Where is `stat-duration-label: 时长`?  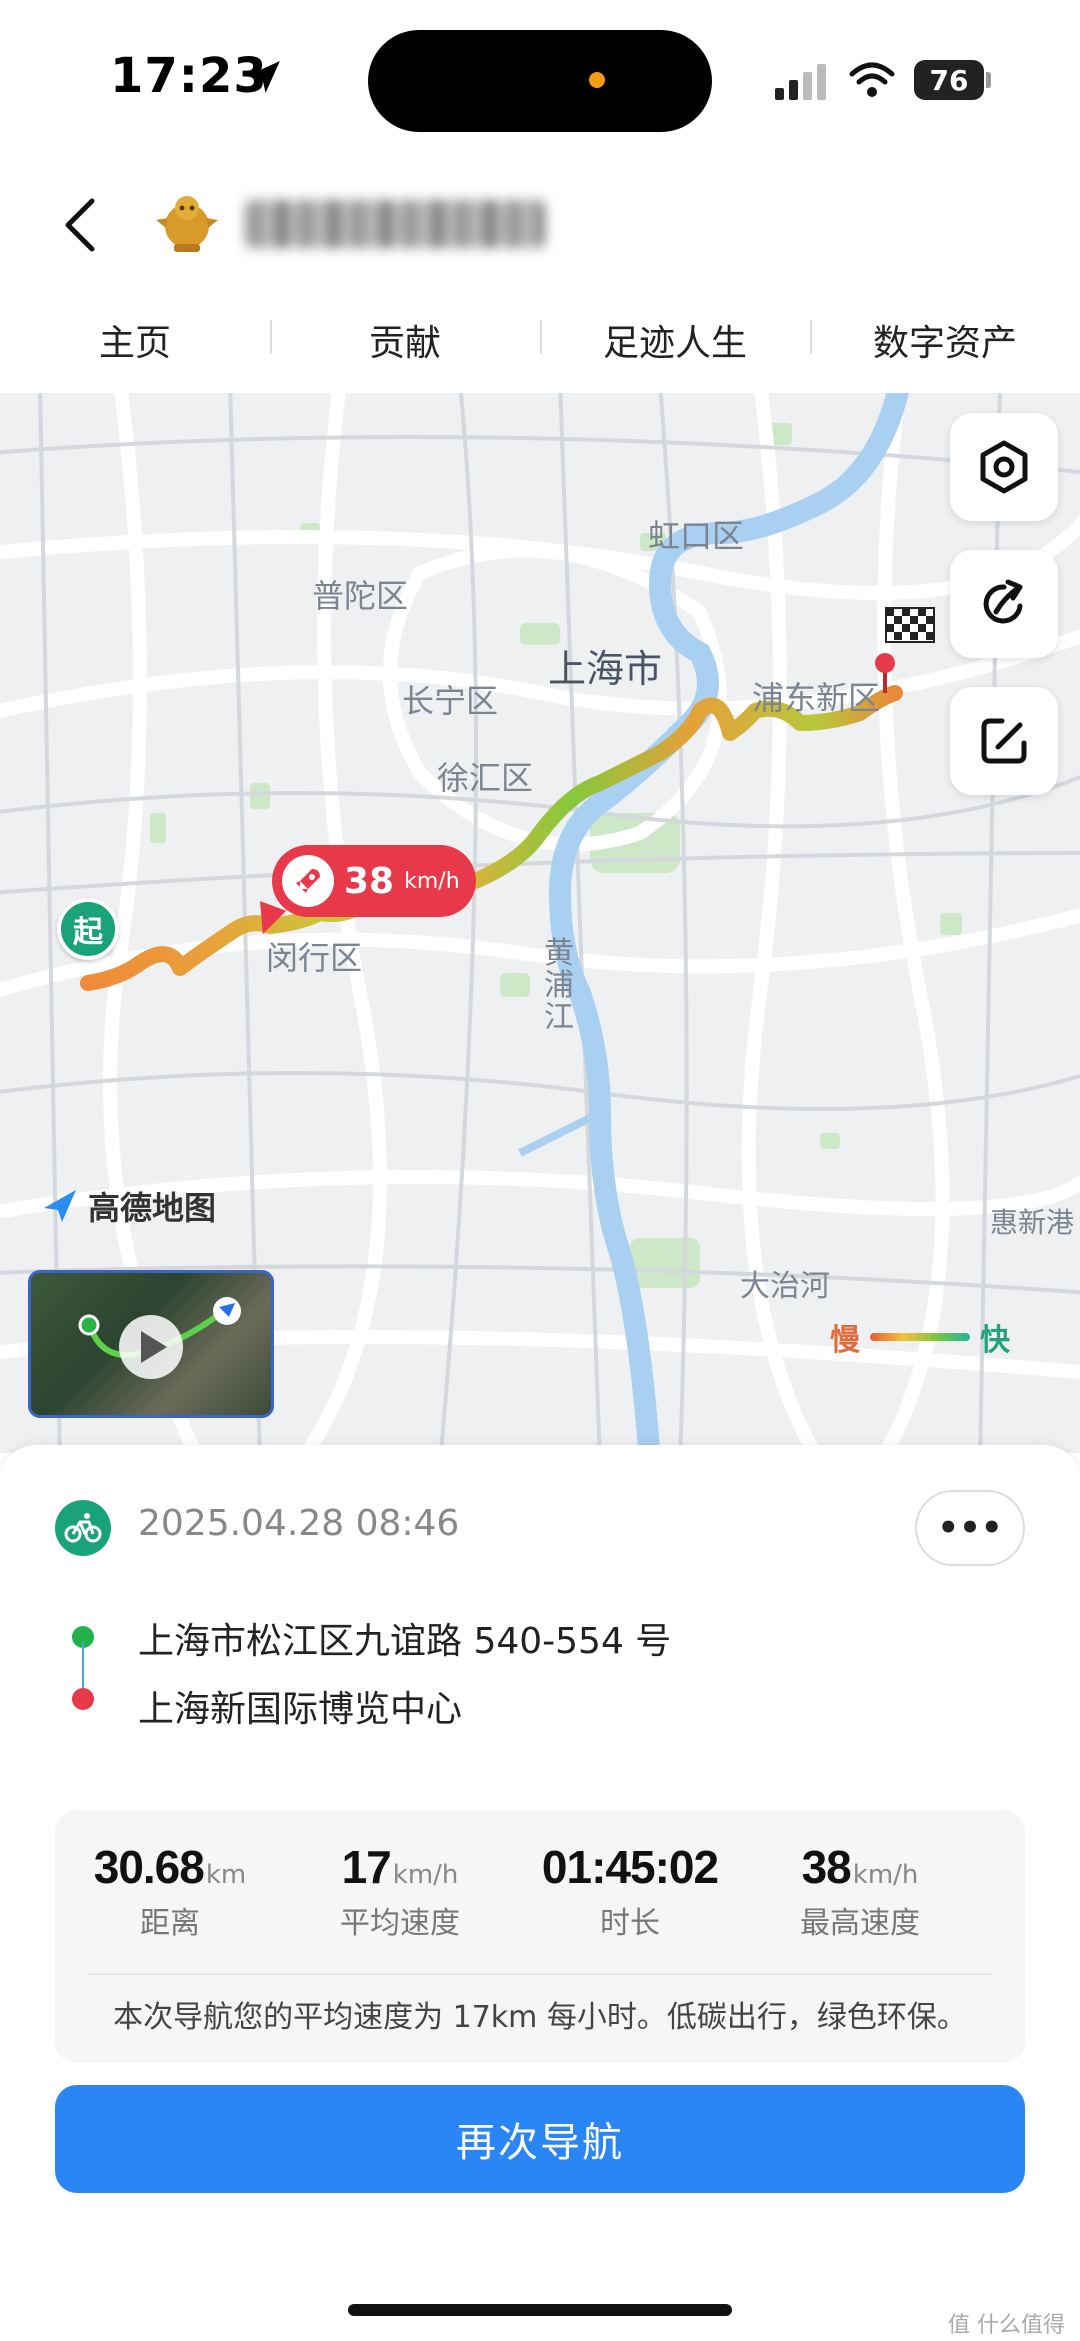
stat-duration-label: 时长 is located at coordinates (630, 1923).